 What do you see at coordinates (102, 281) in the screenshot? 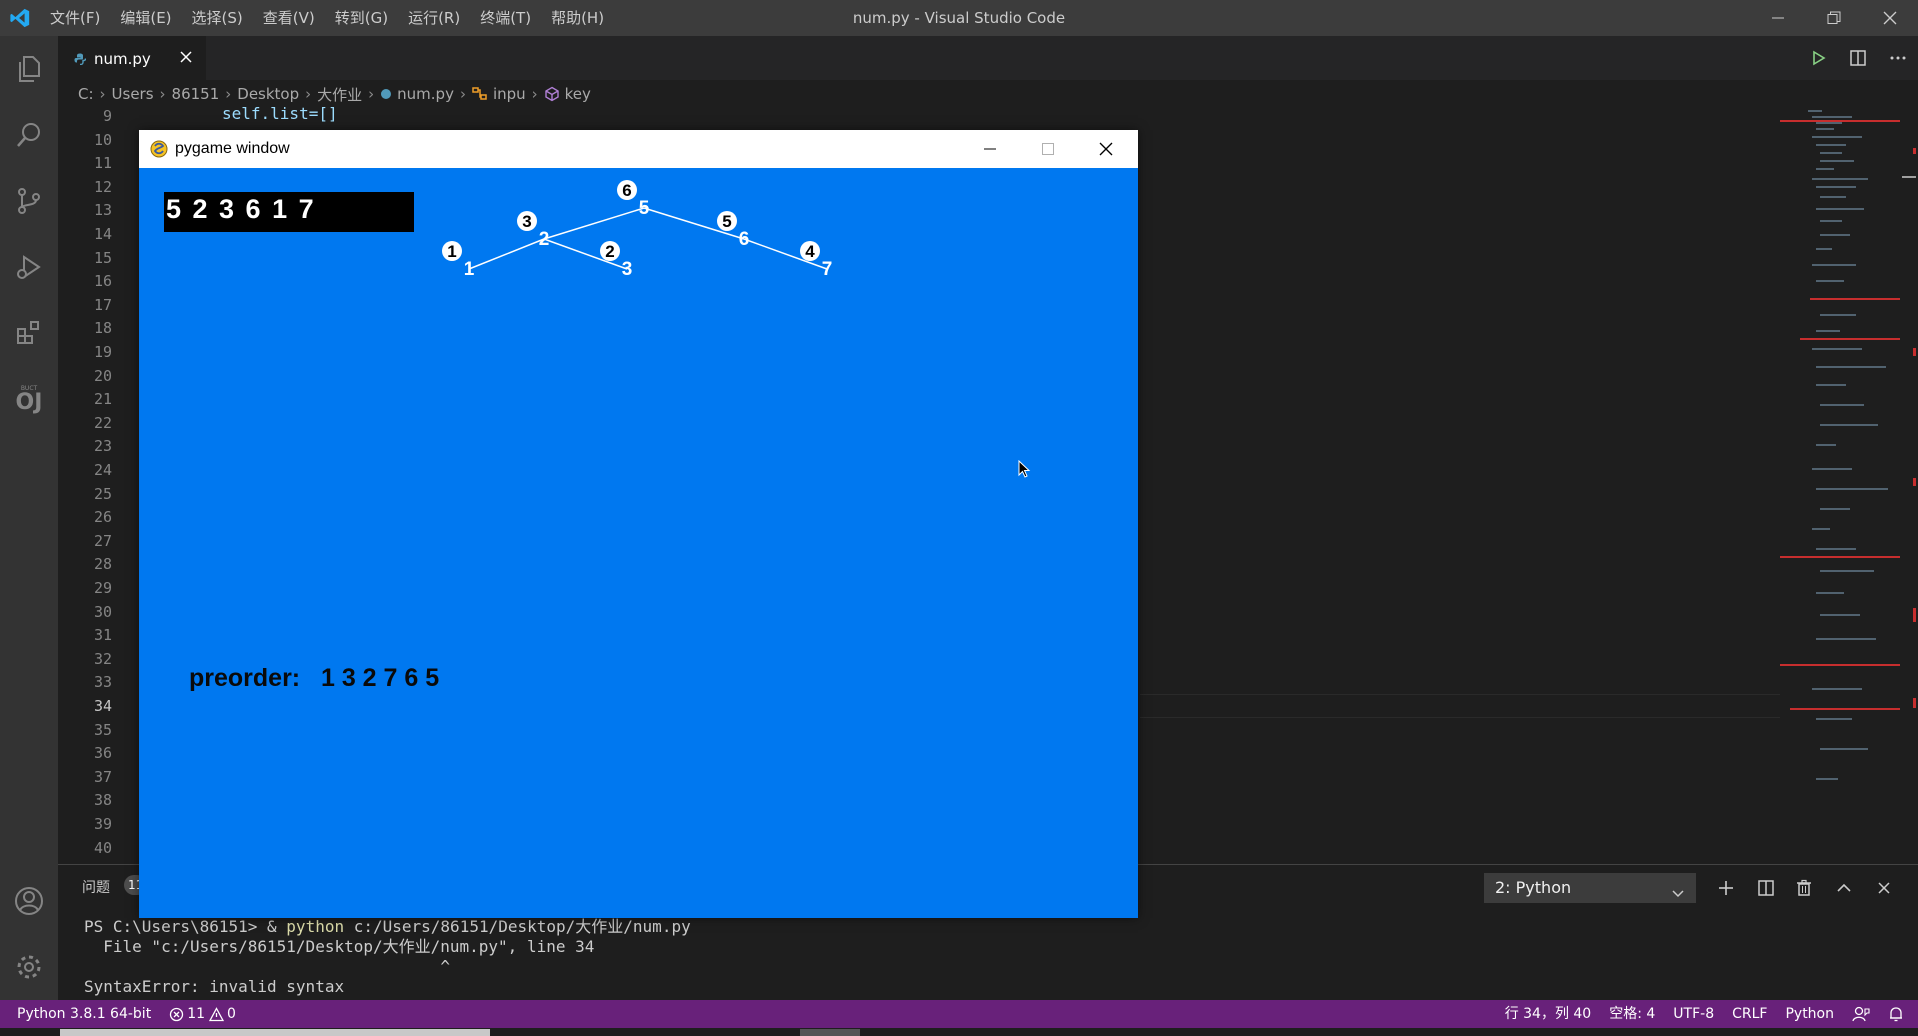
I see `line-number: 16` at bounding box center [102, 281].